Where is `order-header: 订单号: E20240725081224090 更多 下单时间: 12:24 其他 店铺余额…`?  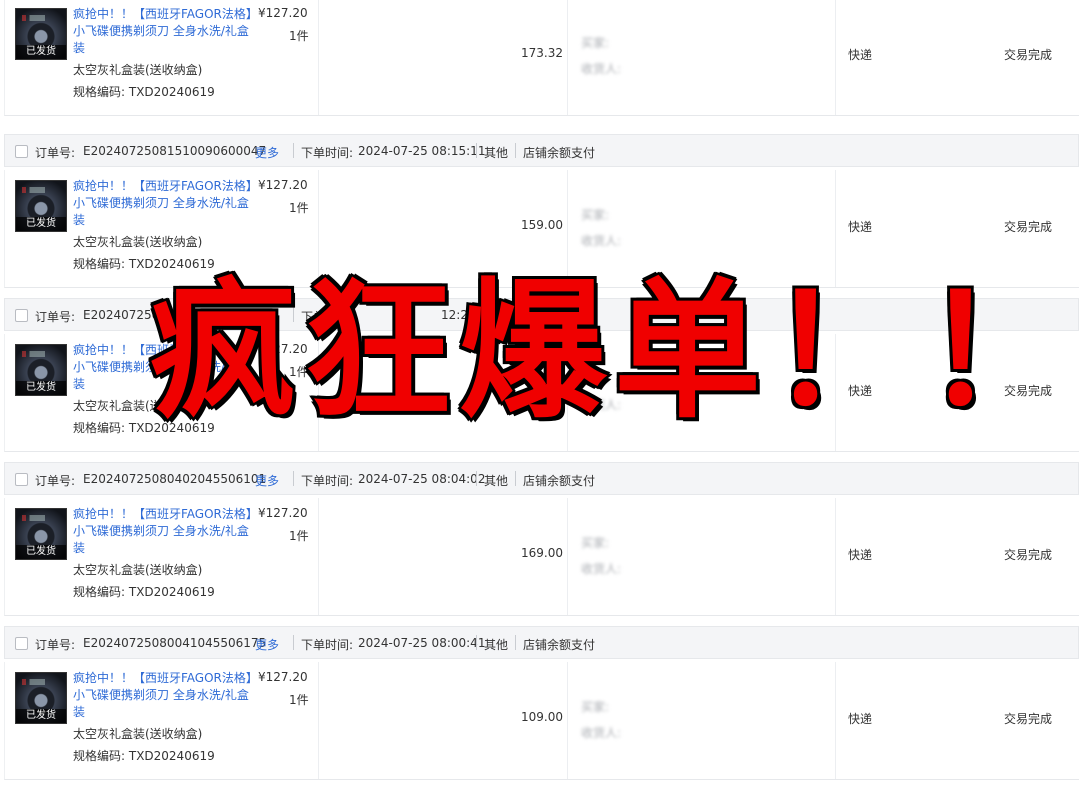
order-header: 订单号: E20240725081224090 更多 下单时间: 12:24 其他 店铺余额… is located at coordinates (541, 314).